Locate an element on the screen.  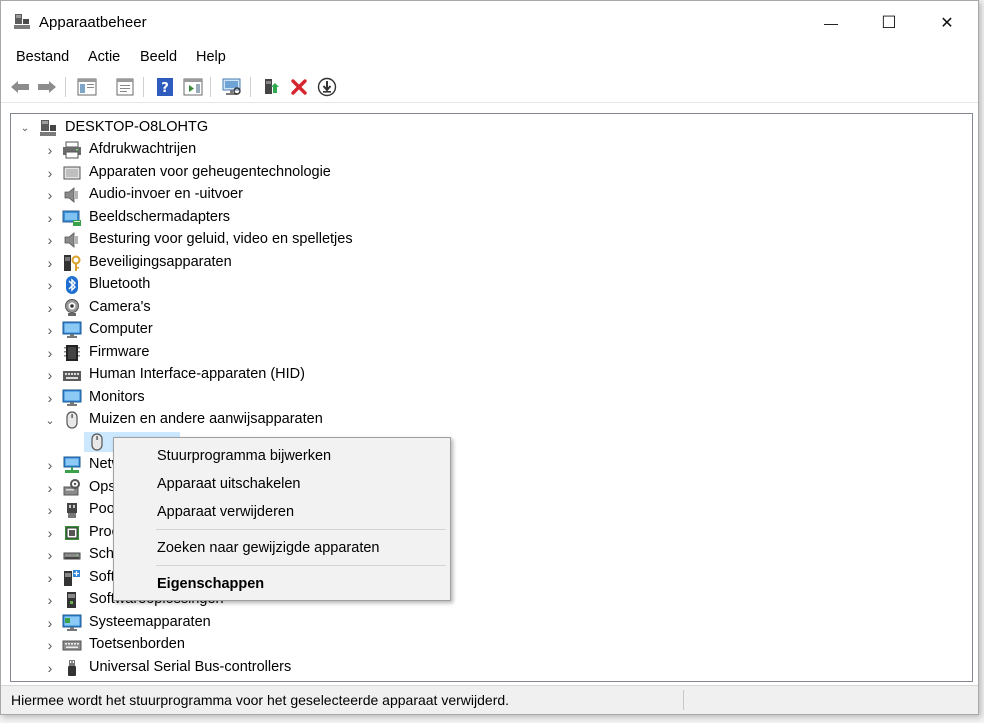
uninstall-device-button is located at coordinates (299, 87).